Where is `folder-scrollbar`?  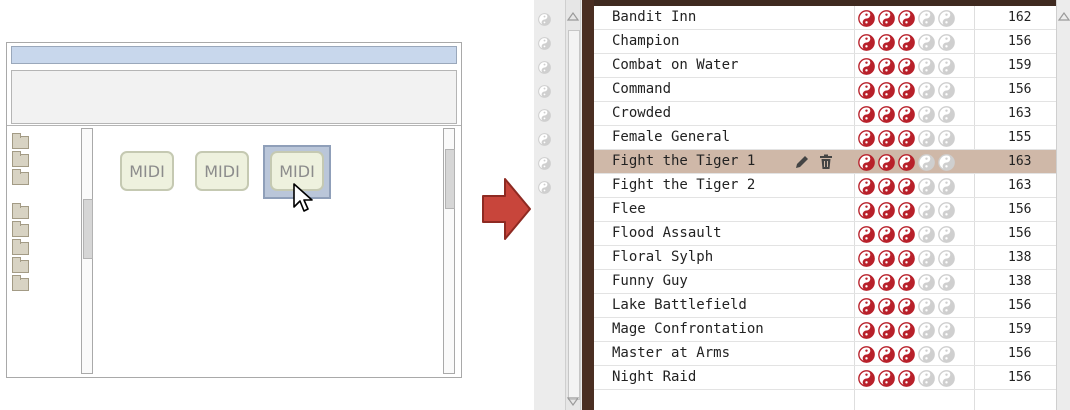 folder-scrollbar is located at coordinates (87, 251).